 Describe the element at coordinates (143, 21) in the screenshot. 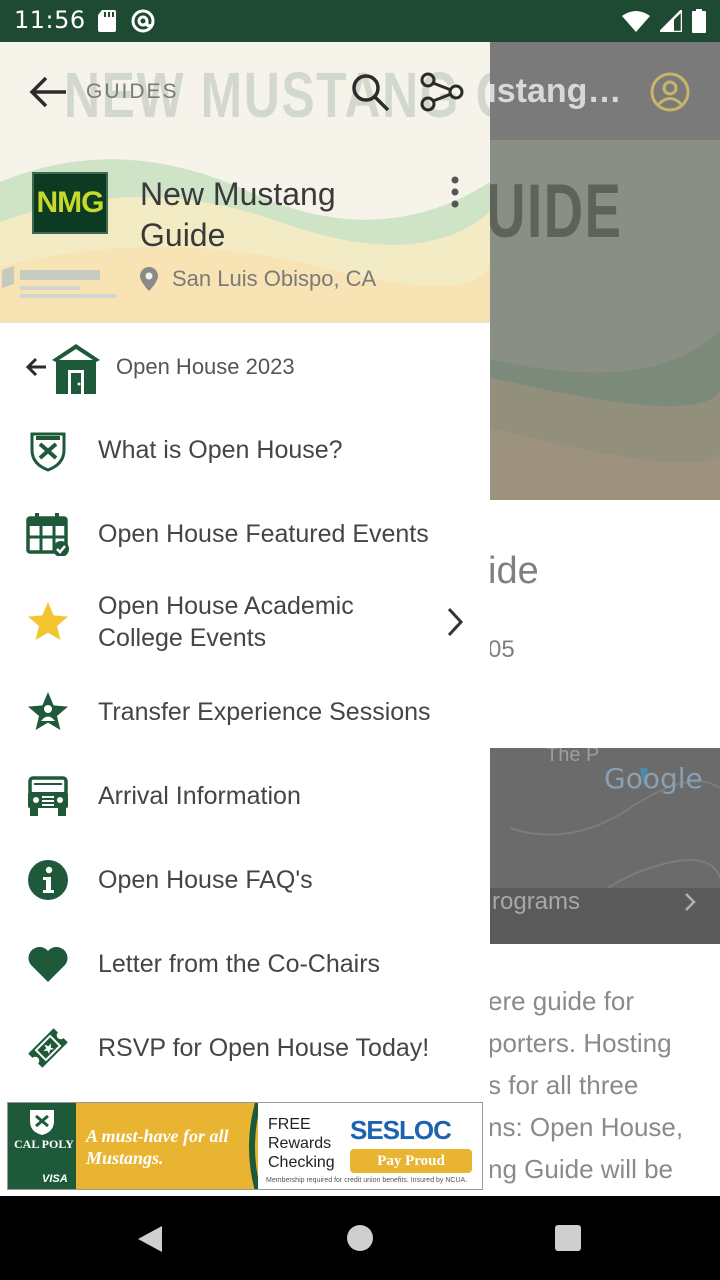

I see `at-sign-icon` at that location.